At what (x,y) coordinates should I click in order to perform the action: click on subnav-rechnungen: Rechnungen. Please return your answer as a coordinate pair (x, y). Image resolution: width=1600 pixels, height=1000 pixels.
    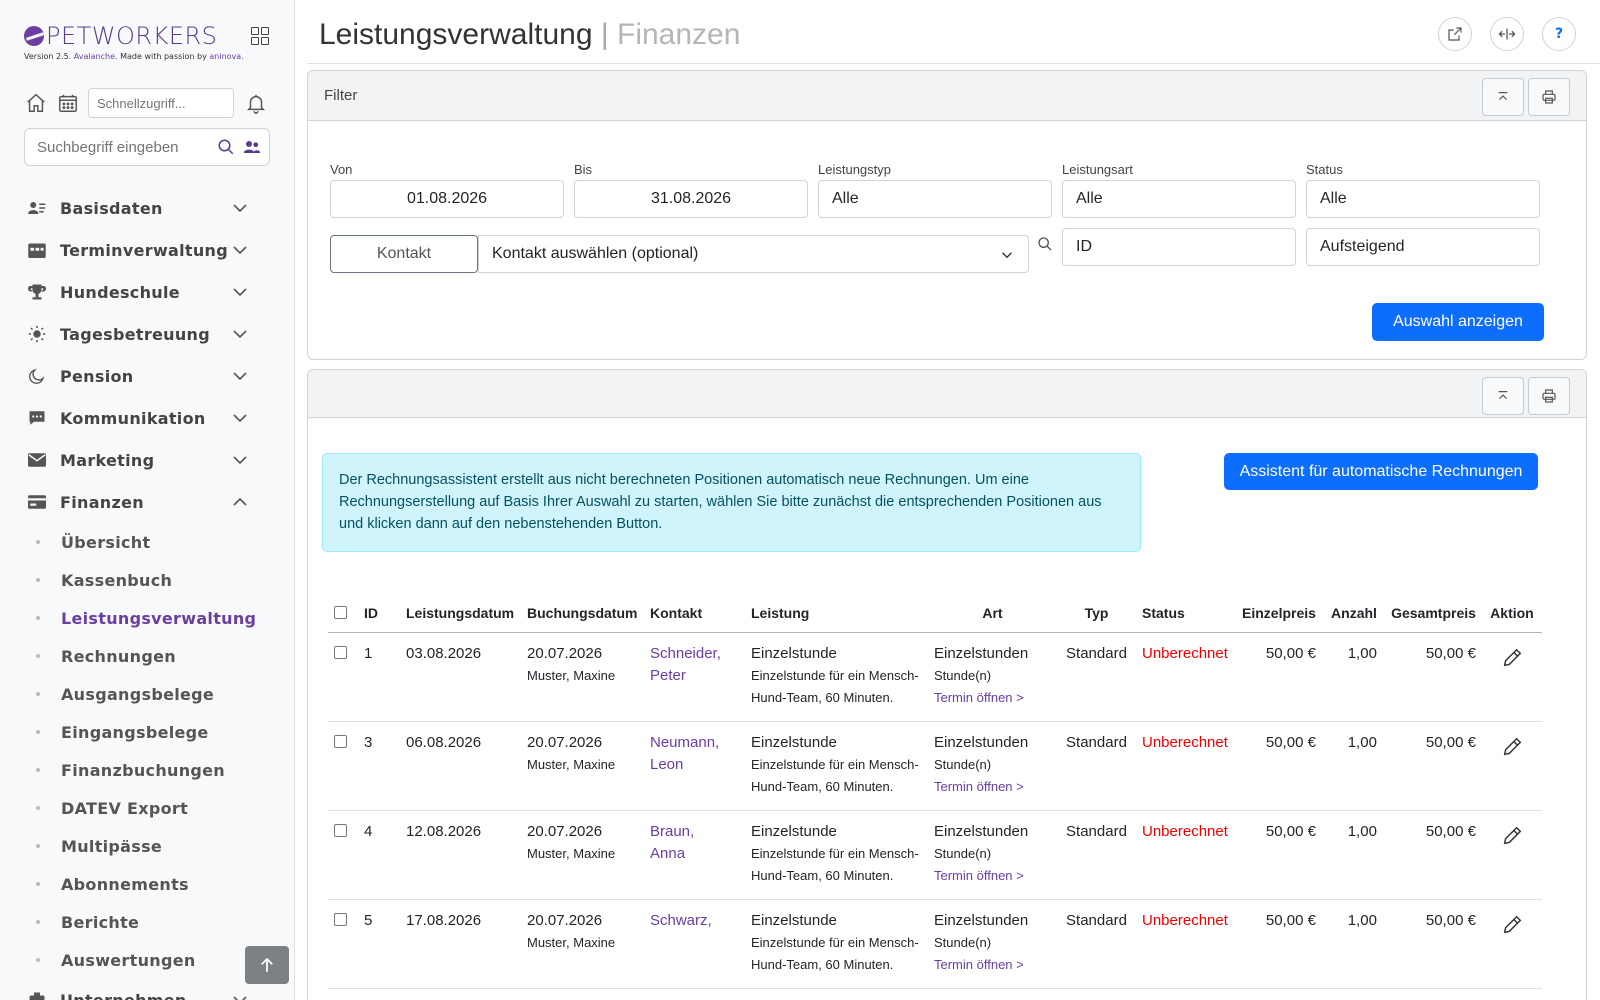
    Looking at the image, I should click on (147, 656).